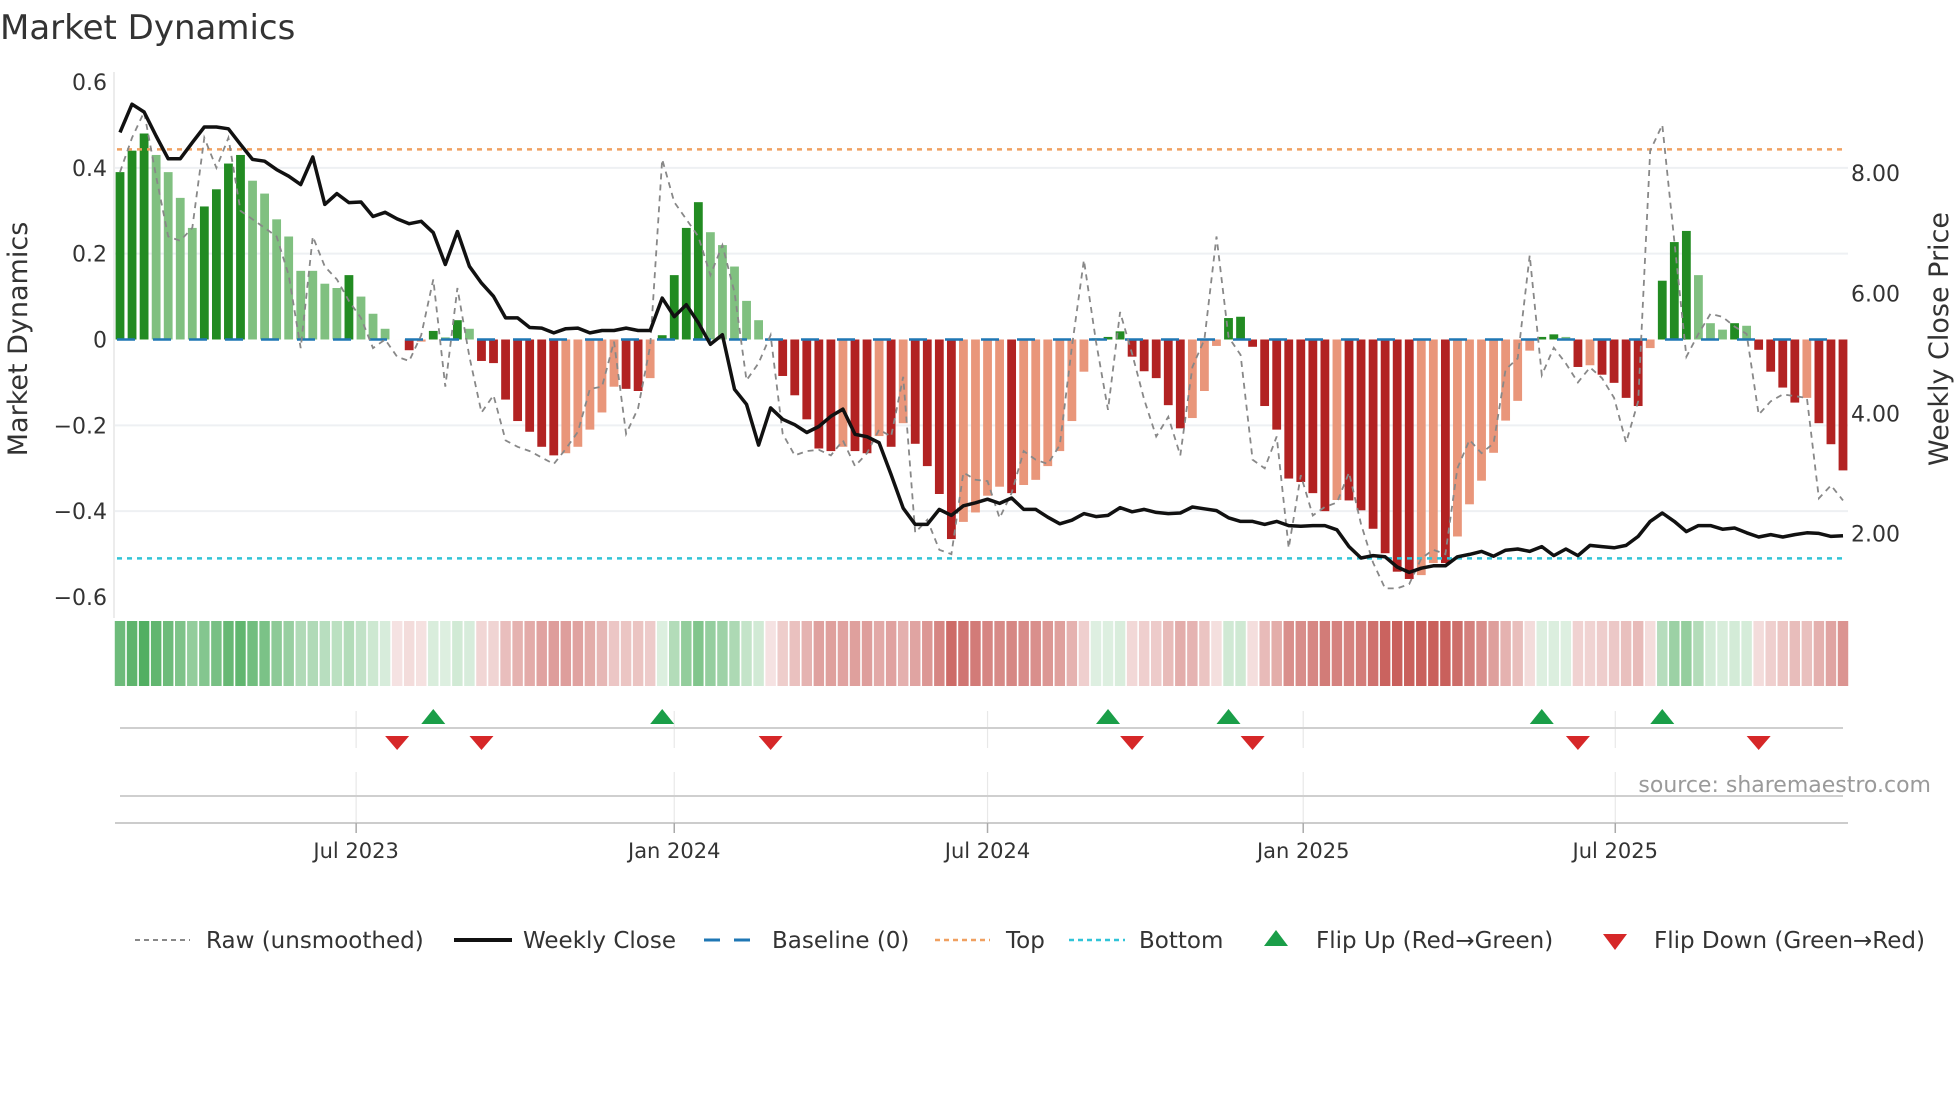 Image resolution: width=1960 pixels, height=1102 pixels. Describe the element at coordinates (354, 851) in the screenshot. I see `x-tick-label: Jul 2023` at that location.